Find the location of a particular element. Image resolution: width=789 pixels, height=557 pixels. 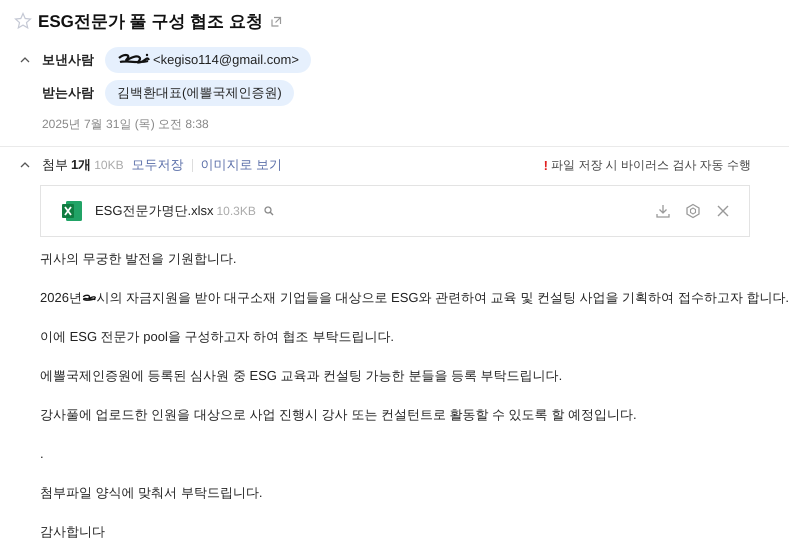

sender-chip: <kegiso114@gmail.com> is located at coordinates (208, 59).